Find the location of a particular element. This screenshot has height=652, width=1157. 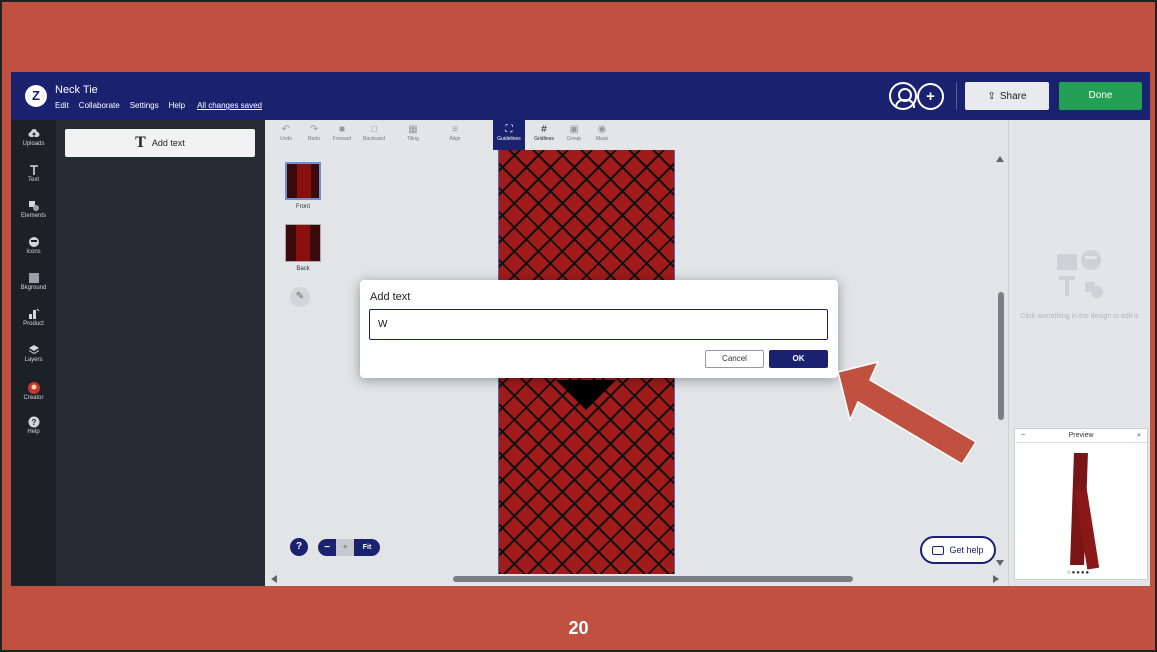

rail-item-layers: Layers is located at coordinates (33, 353).